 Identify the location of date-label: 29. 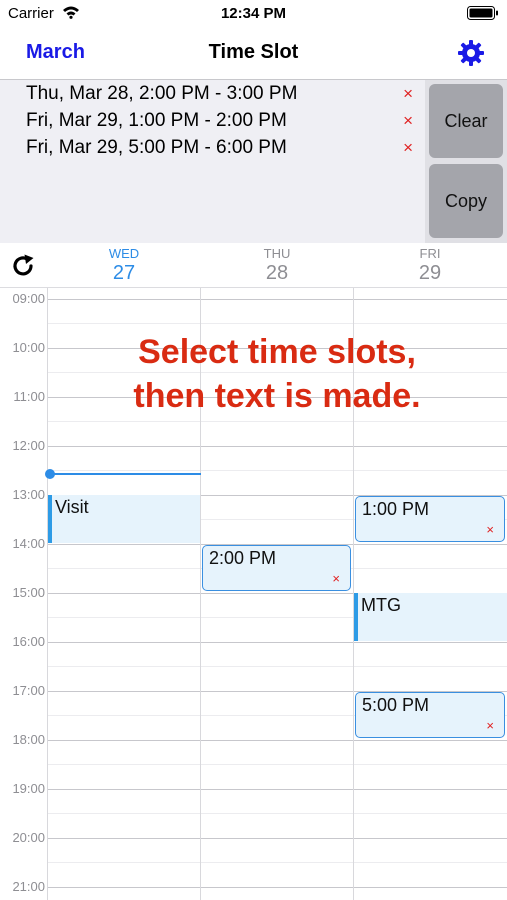
(430, 273).